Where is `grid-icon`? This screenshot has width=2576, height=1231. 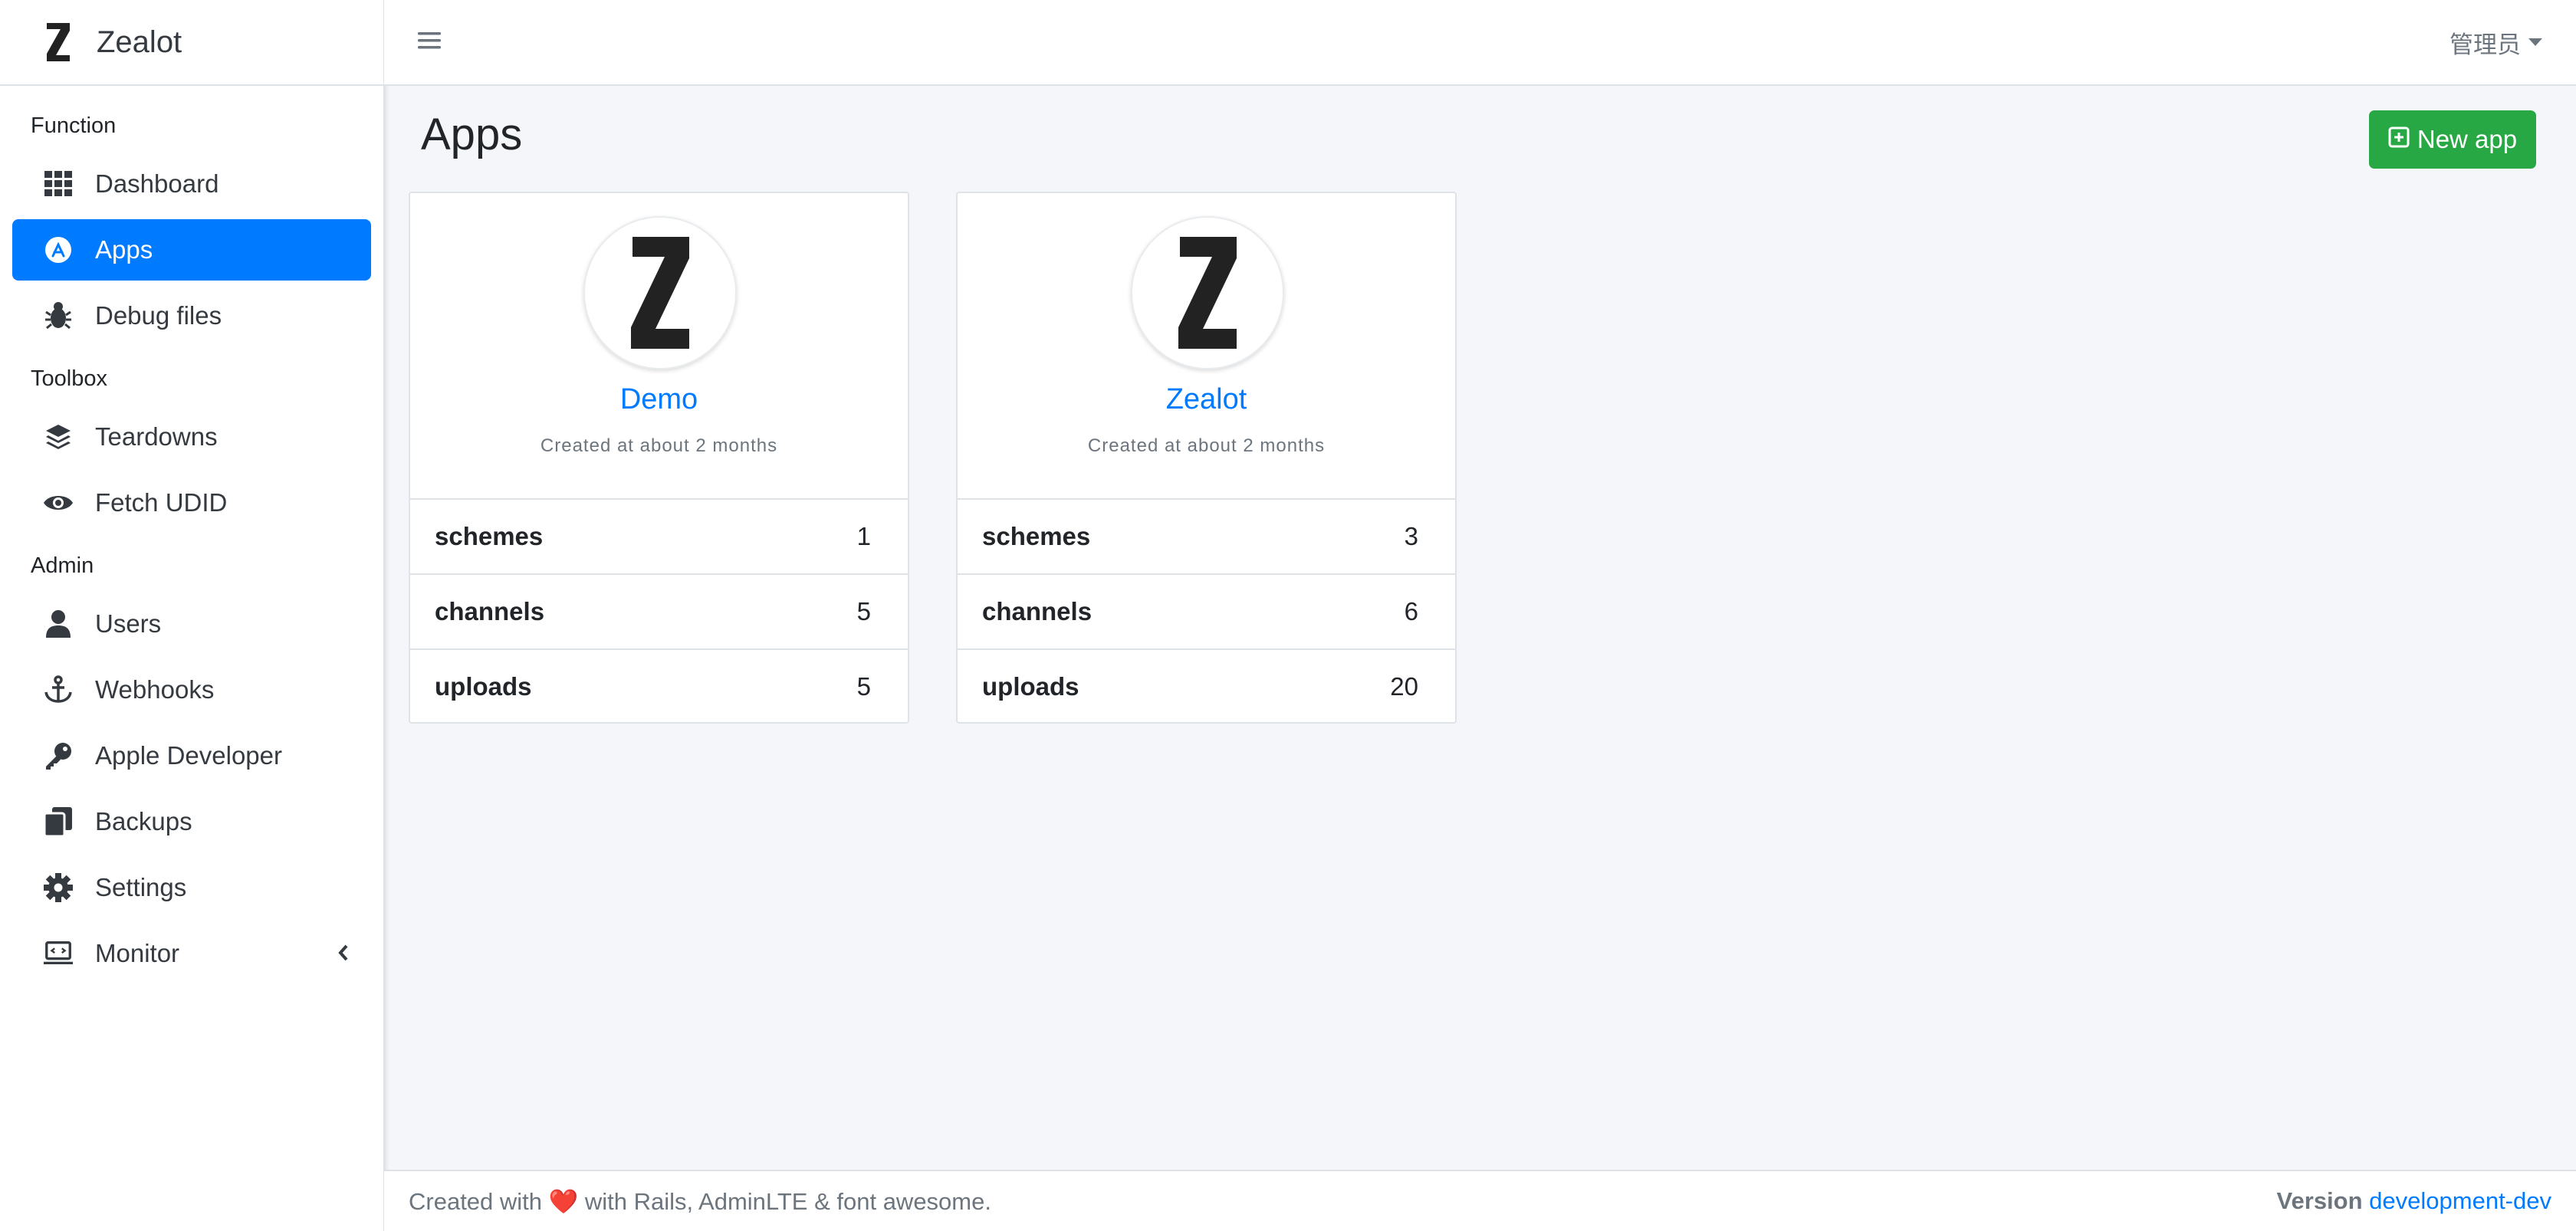
grid-icon is located at coordinates (58, 184).